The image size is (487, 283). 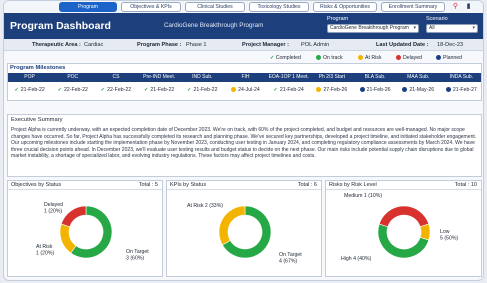 I want to click on card-title: Objectives by Status, so click(x=36, y=185).